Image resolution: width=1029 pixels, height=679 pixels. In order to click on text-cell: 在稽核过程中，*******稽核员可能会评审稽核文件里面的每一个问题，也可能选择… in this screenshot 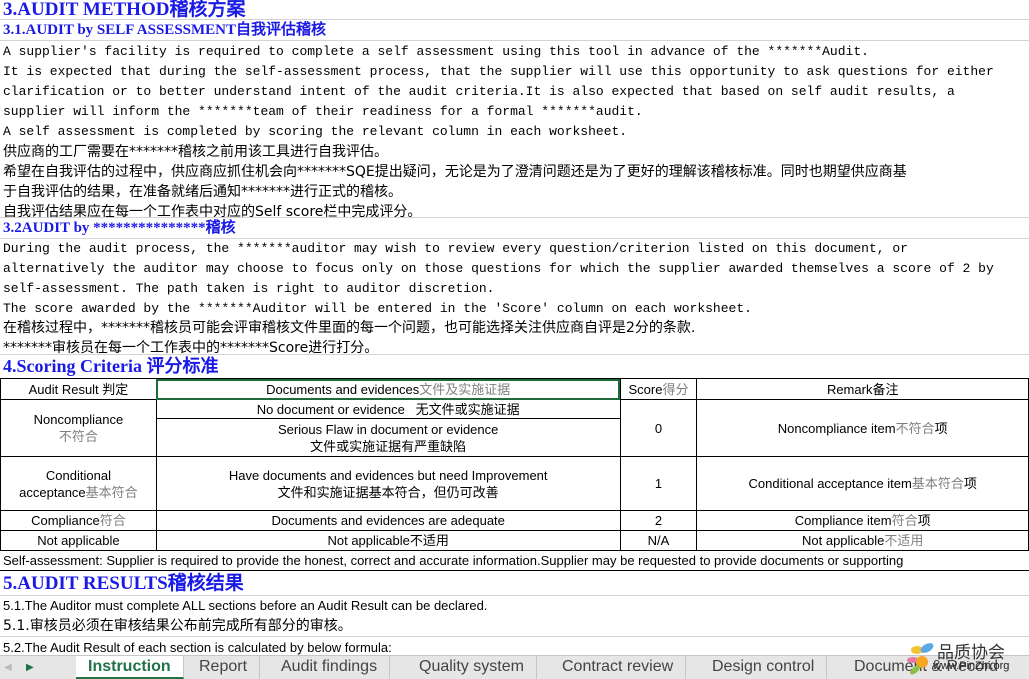, I will do `click(514, 328)`.